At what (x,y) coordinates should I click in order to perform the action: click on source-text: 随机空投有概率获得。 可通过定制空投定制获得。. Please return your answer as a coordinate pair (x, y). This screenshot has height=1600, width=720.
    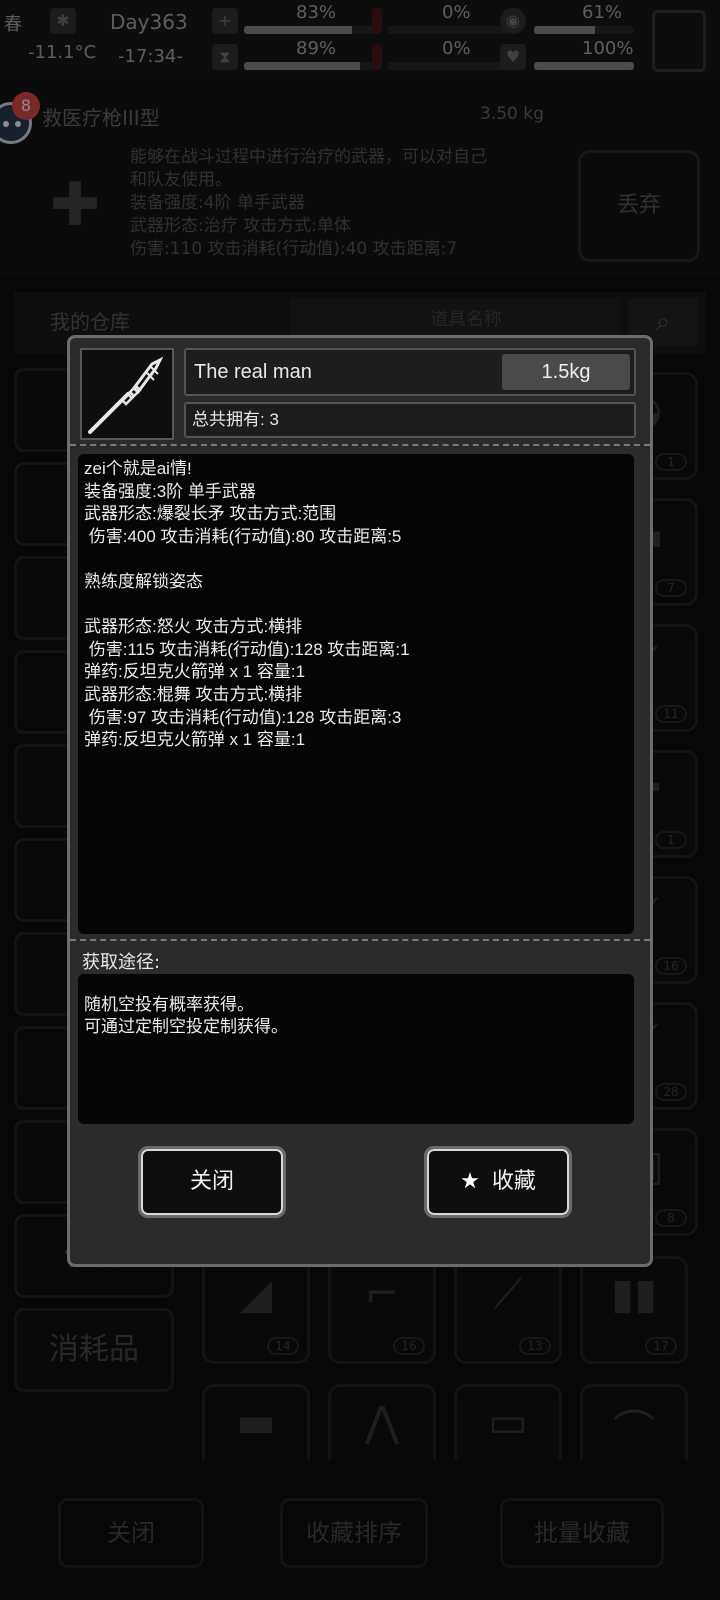
    Looking at the image, I should click on (356, 1049).